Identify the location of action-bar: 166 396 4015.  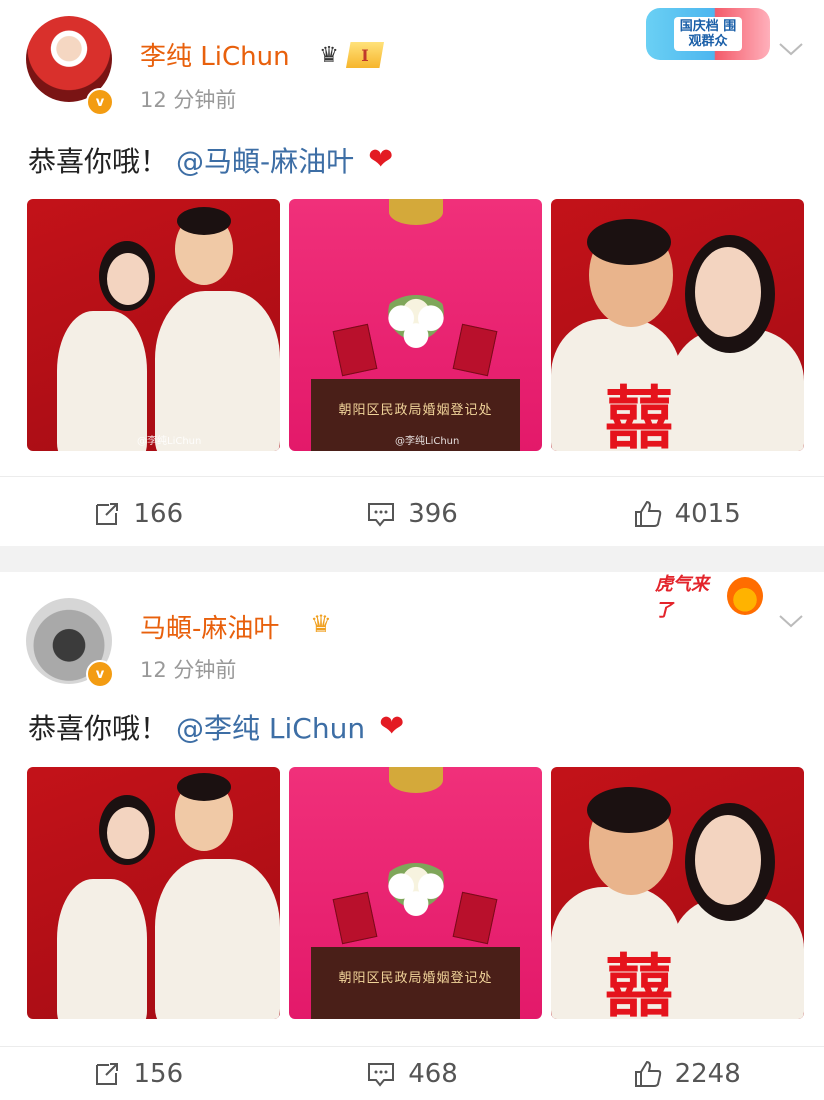
(412, 513).